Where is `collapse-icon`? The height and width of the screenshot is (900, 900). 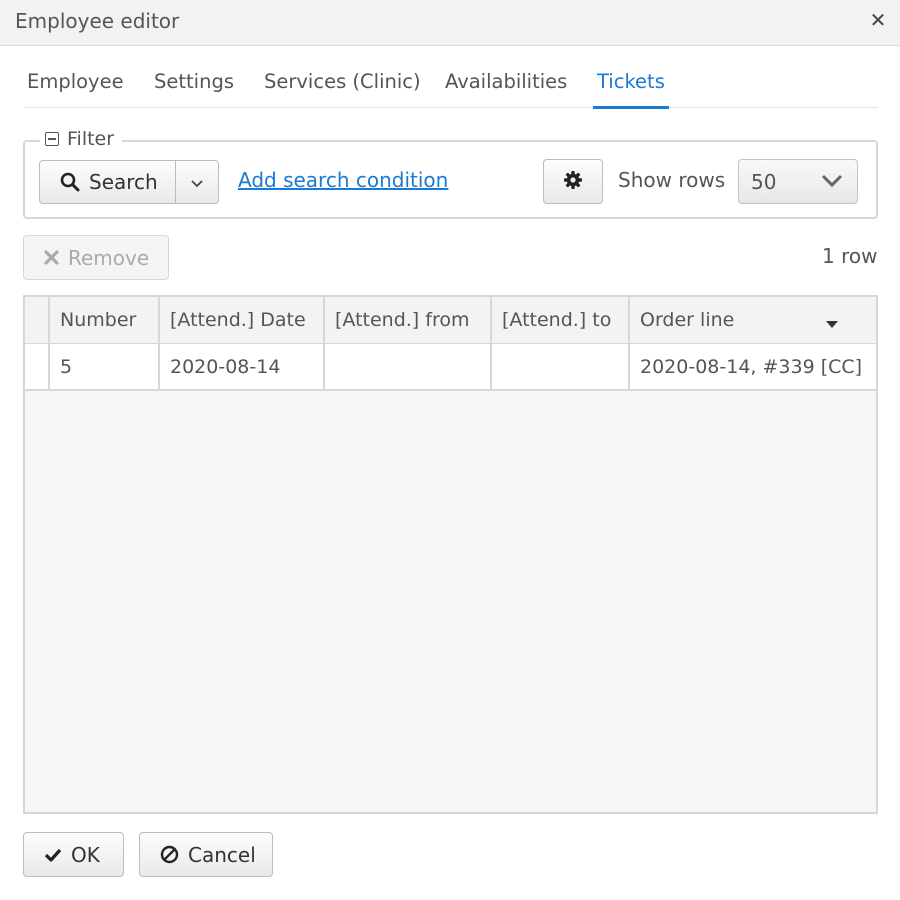
collapse-icon is located at coordinates (52, 139).